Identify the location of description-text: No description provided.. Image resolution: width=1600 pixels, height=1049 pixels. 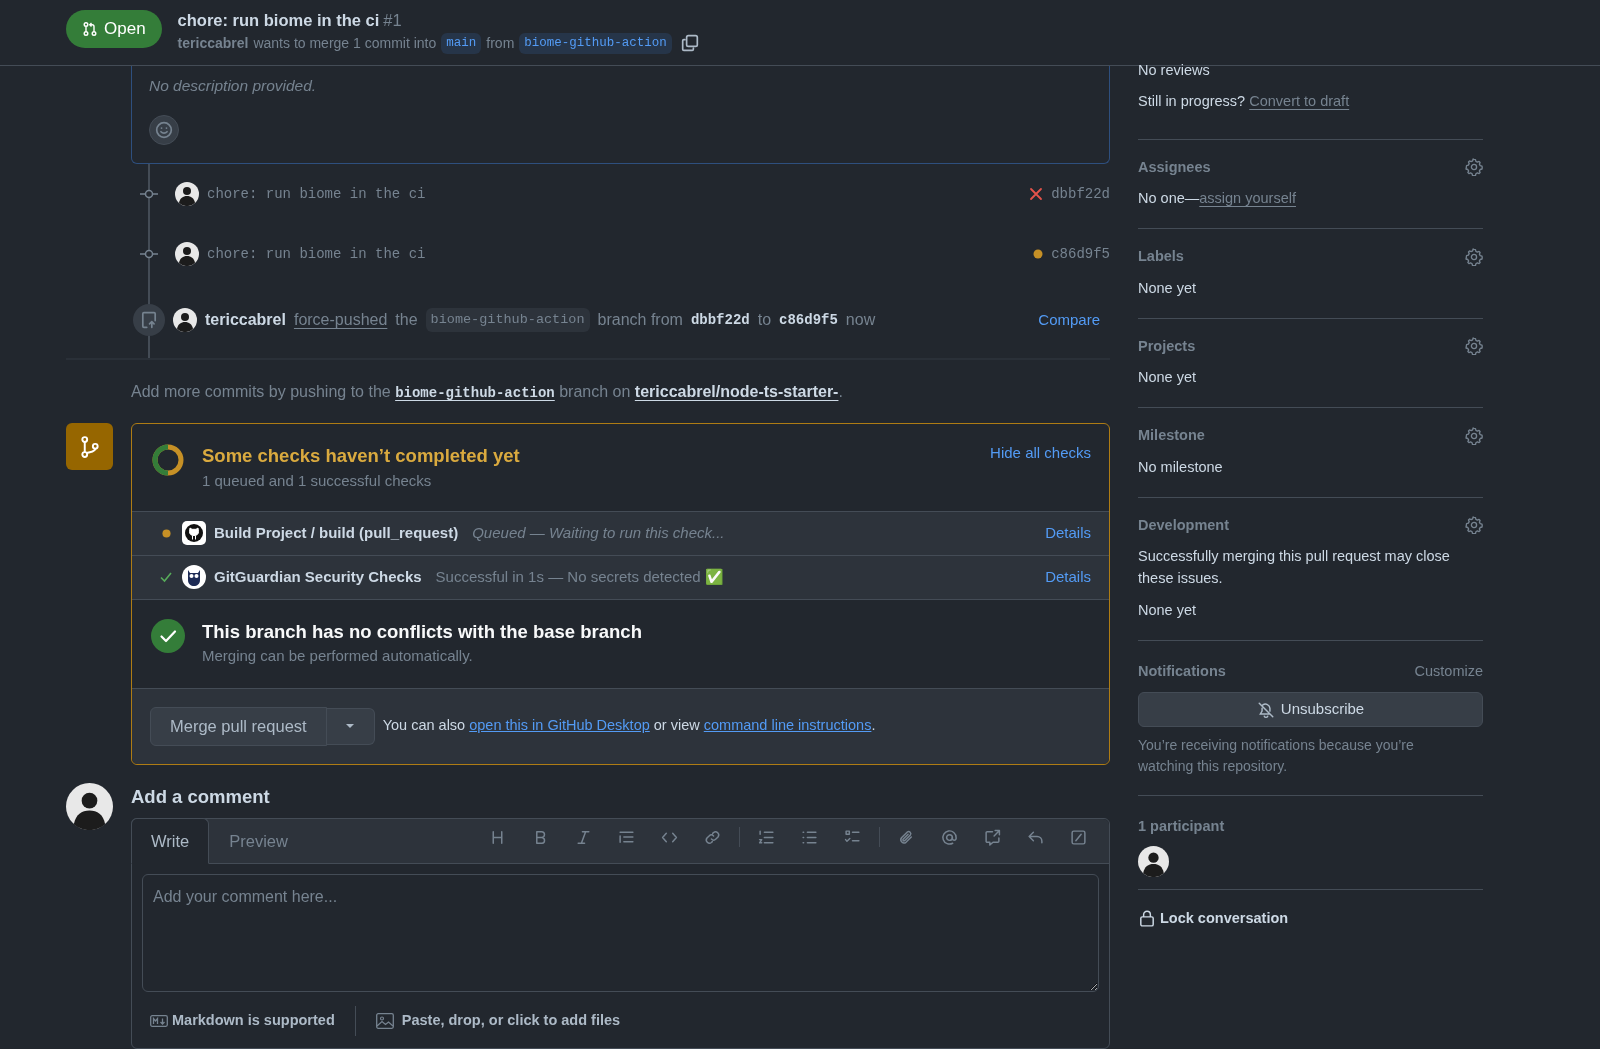
(233, 86).